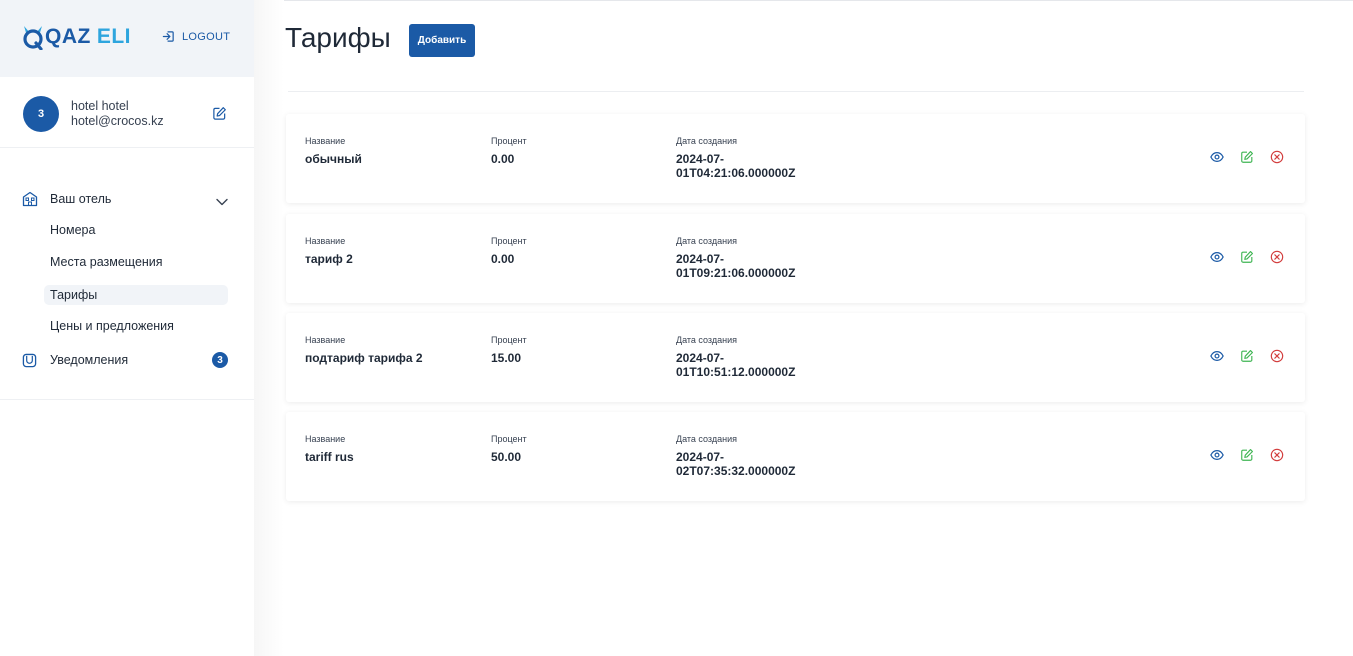 This screenshot has height=656, width=1353. Describe the element at coordinates (100, 106) in the screenshot. I see `user-name: hotel hotel` at that location.